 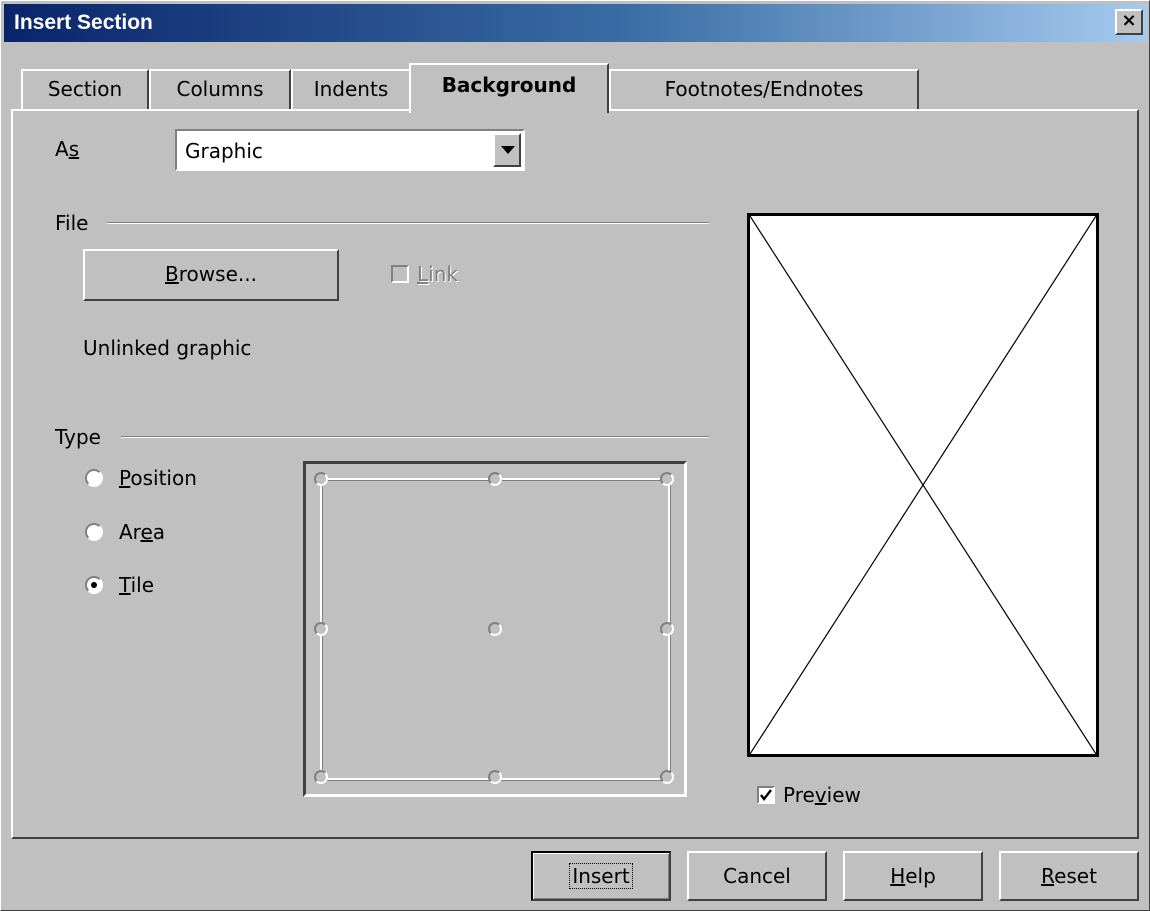 I want to click on preview-label: Preview, so click(x=822, y=795).